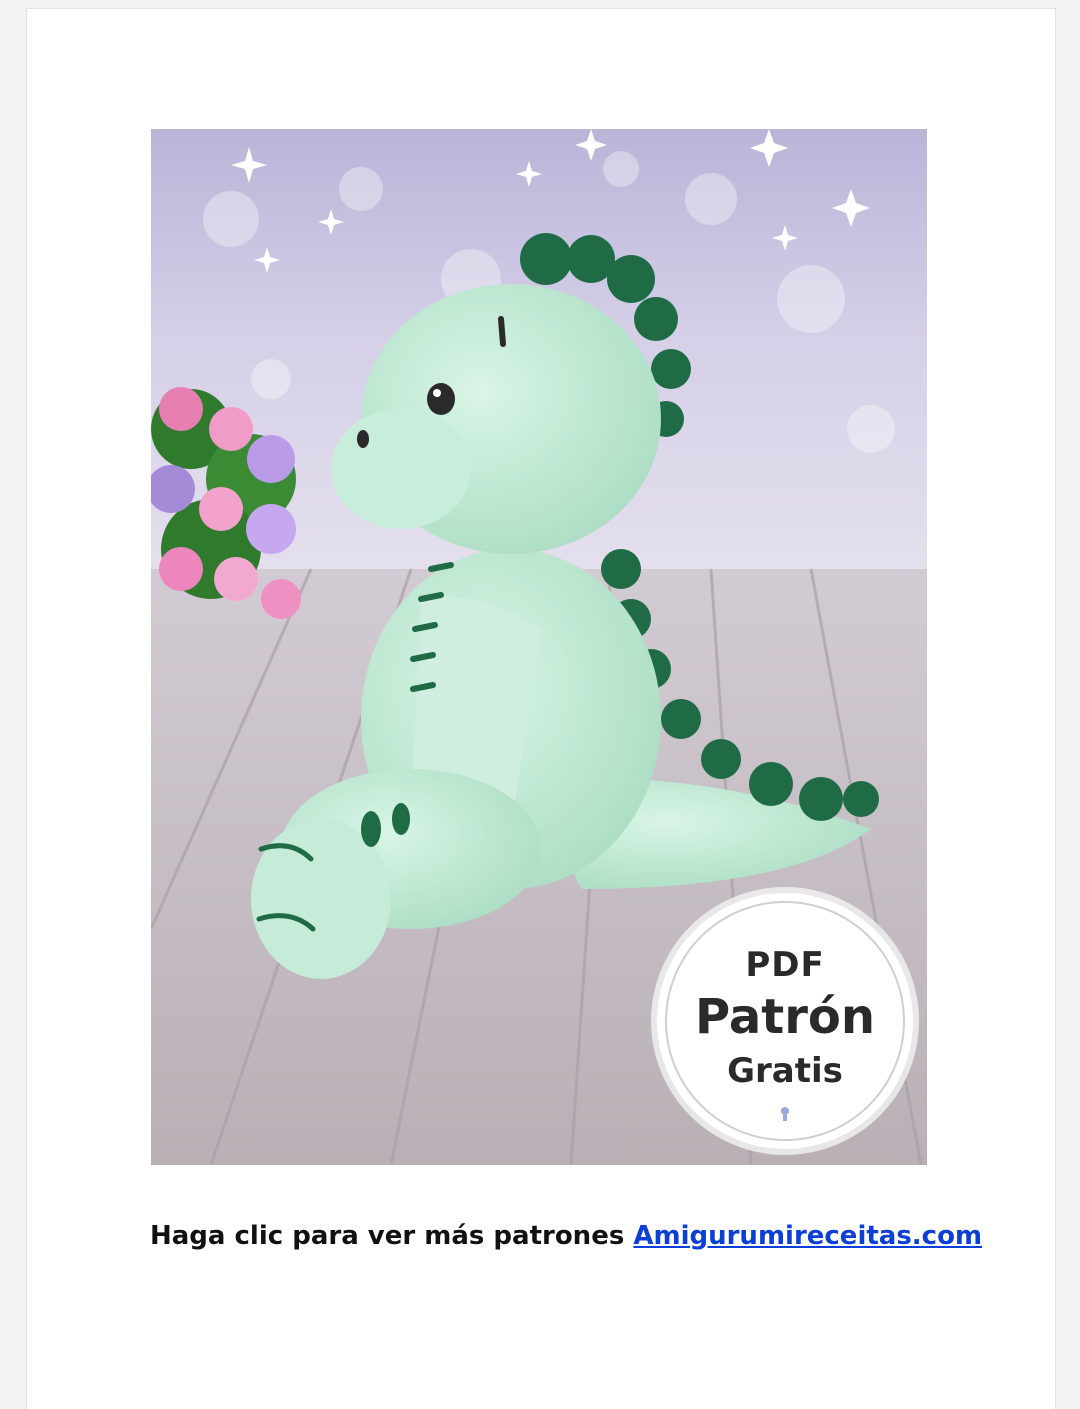  Describe the element at coordinates (807, 1236) in the screenshot. I see `amigurumireceitas-link: Amigurumireceitas.com` at that location.